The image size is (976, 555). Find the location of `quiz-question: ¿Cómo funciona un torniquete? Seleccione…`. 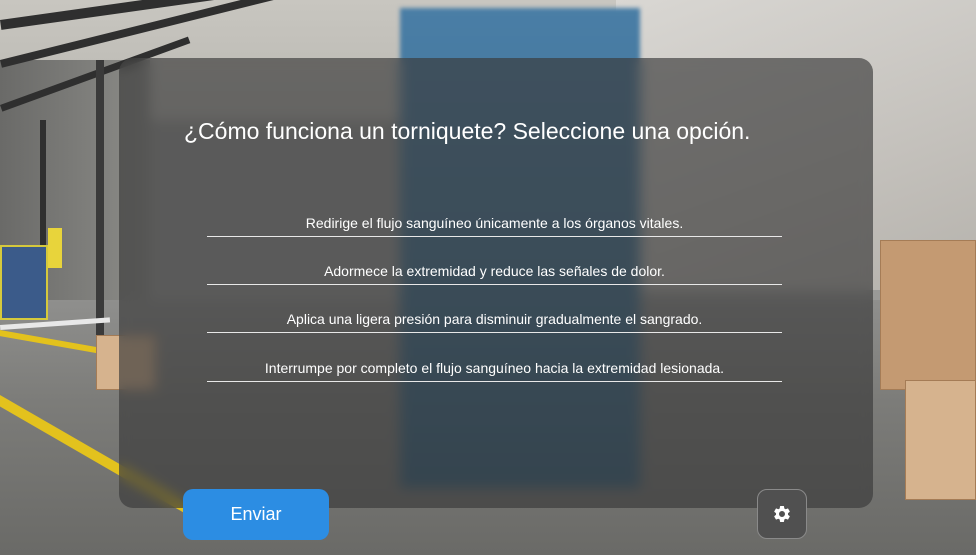

quiz-question: ¿Cómo funciona un torniquete? Seleccione… is located at coordinates (467, 131).